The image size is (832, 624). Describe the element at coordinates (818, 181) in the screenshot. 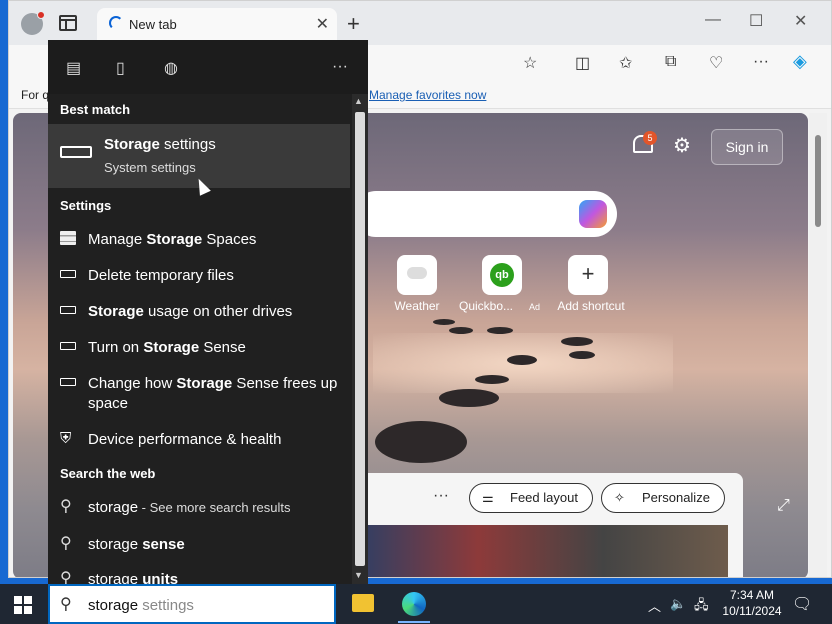

I see `scrollbar-thumb` at that location.